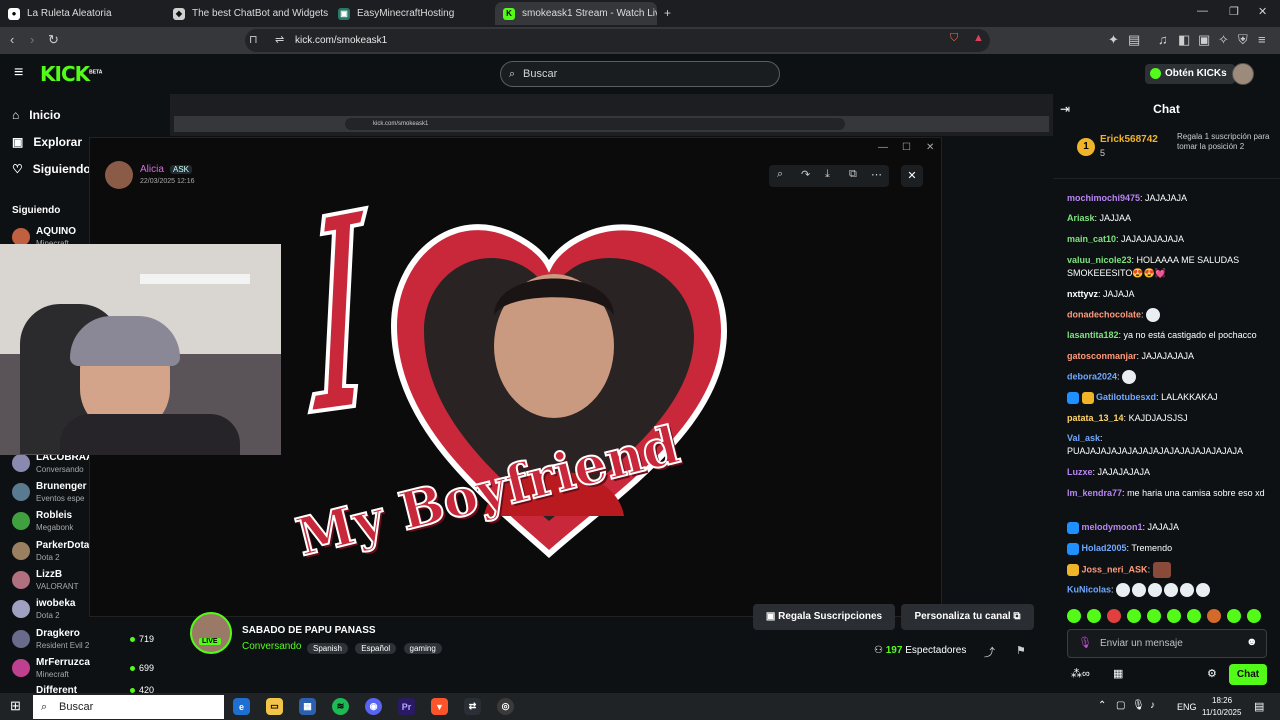 The height and width of the screenshot is (720, 1280). Describe the element at coordinates (71, 74) in the screenshot. I see `kick-logo: KICKBETA` at that location.